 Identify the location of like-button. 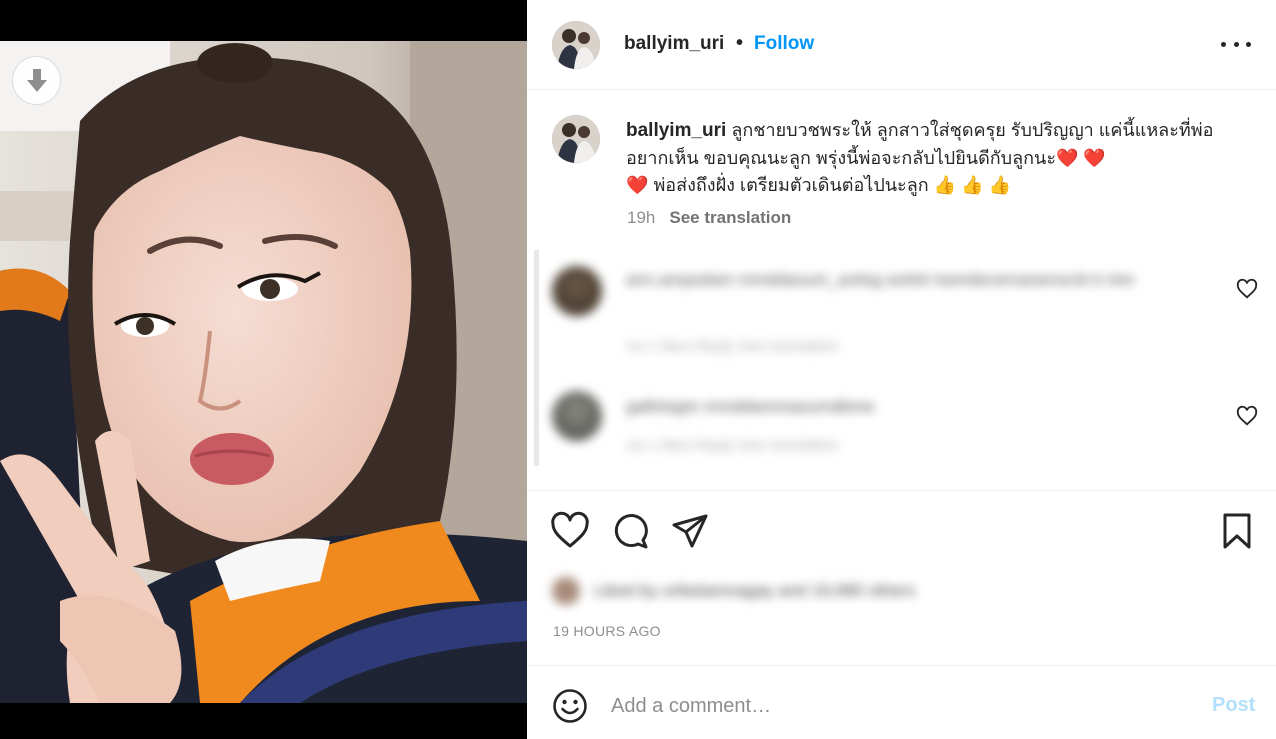
(570, 531).